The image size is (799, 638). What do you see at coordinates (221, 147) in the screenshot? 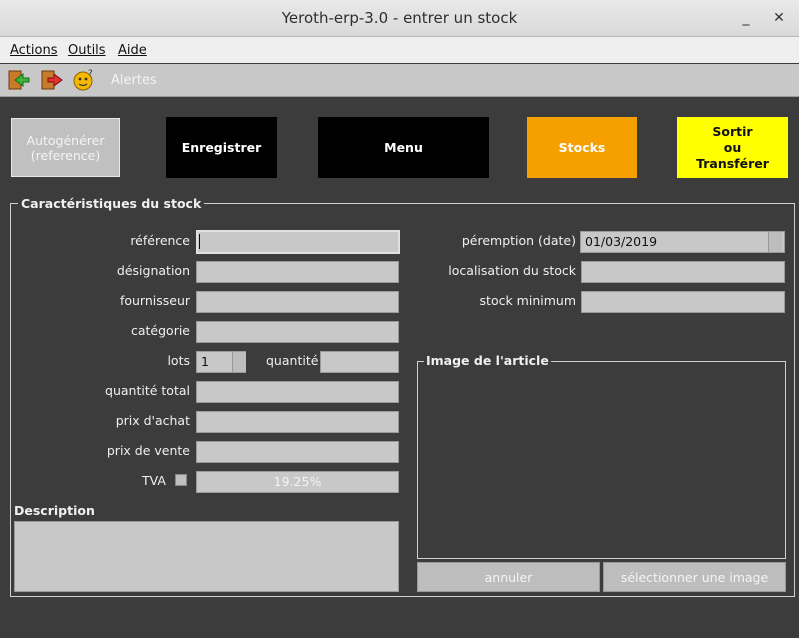
I see `save-button: Enregistrer` at bounding box center [221, 147].